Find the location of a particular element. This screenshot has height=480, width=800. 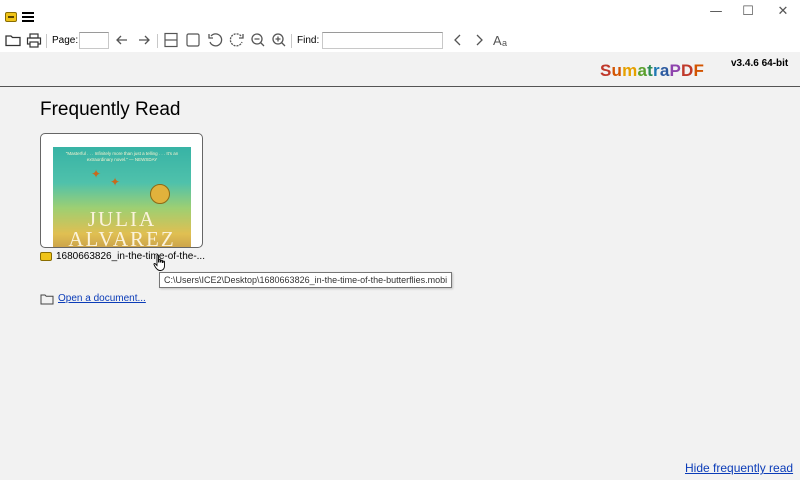

find-prev-icon is located at coordinates (458, 40).